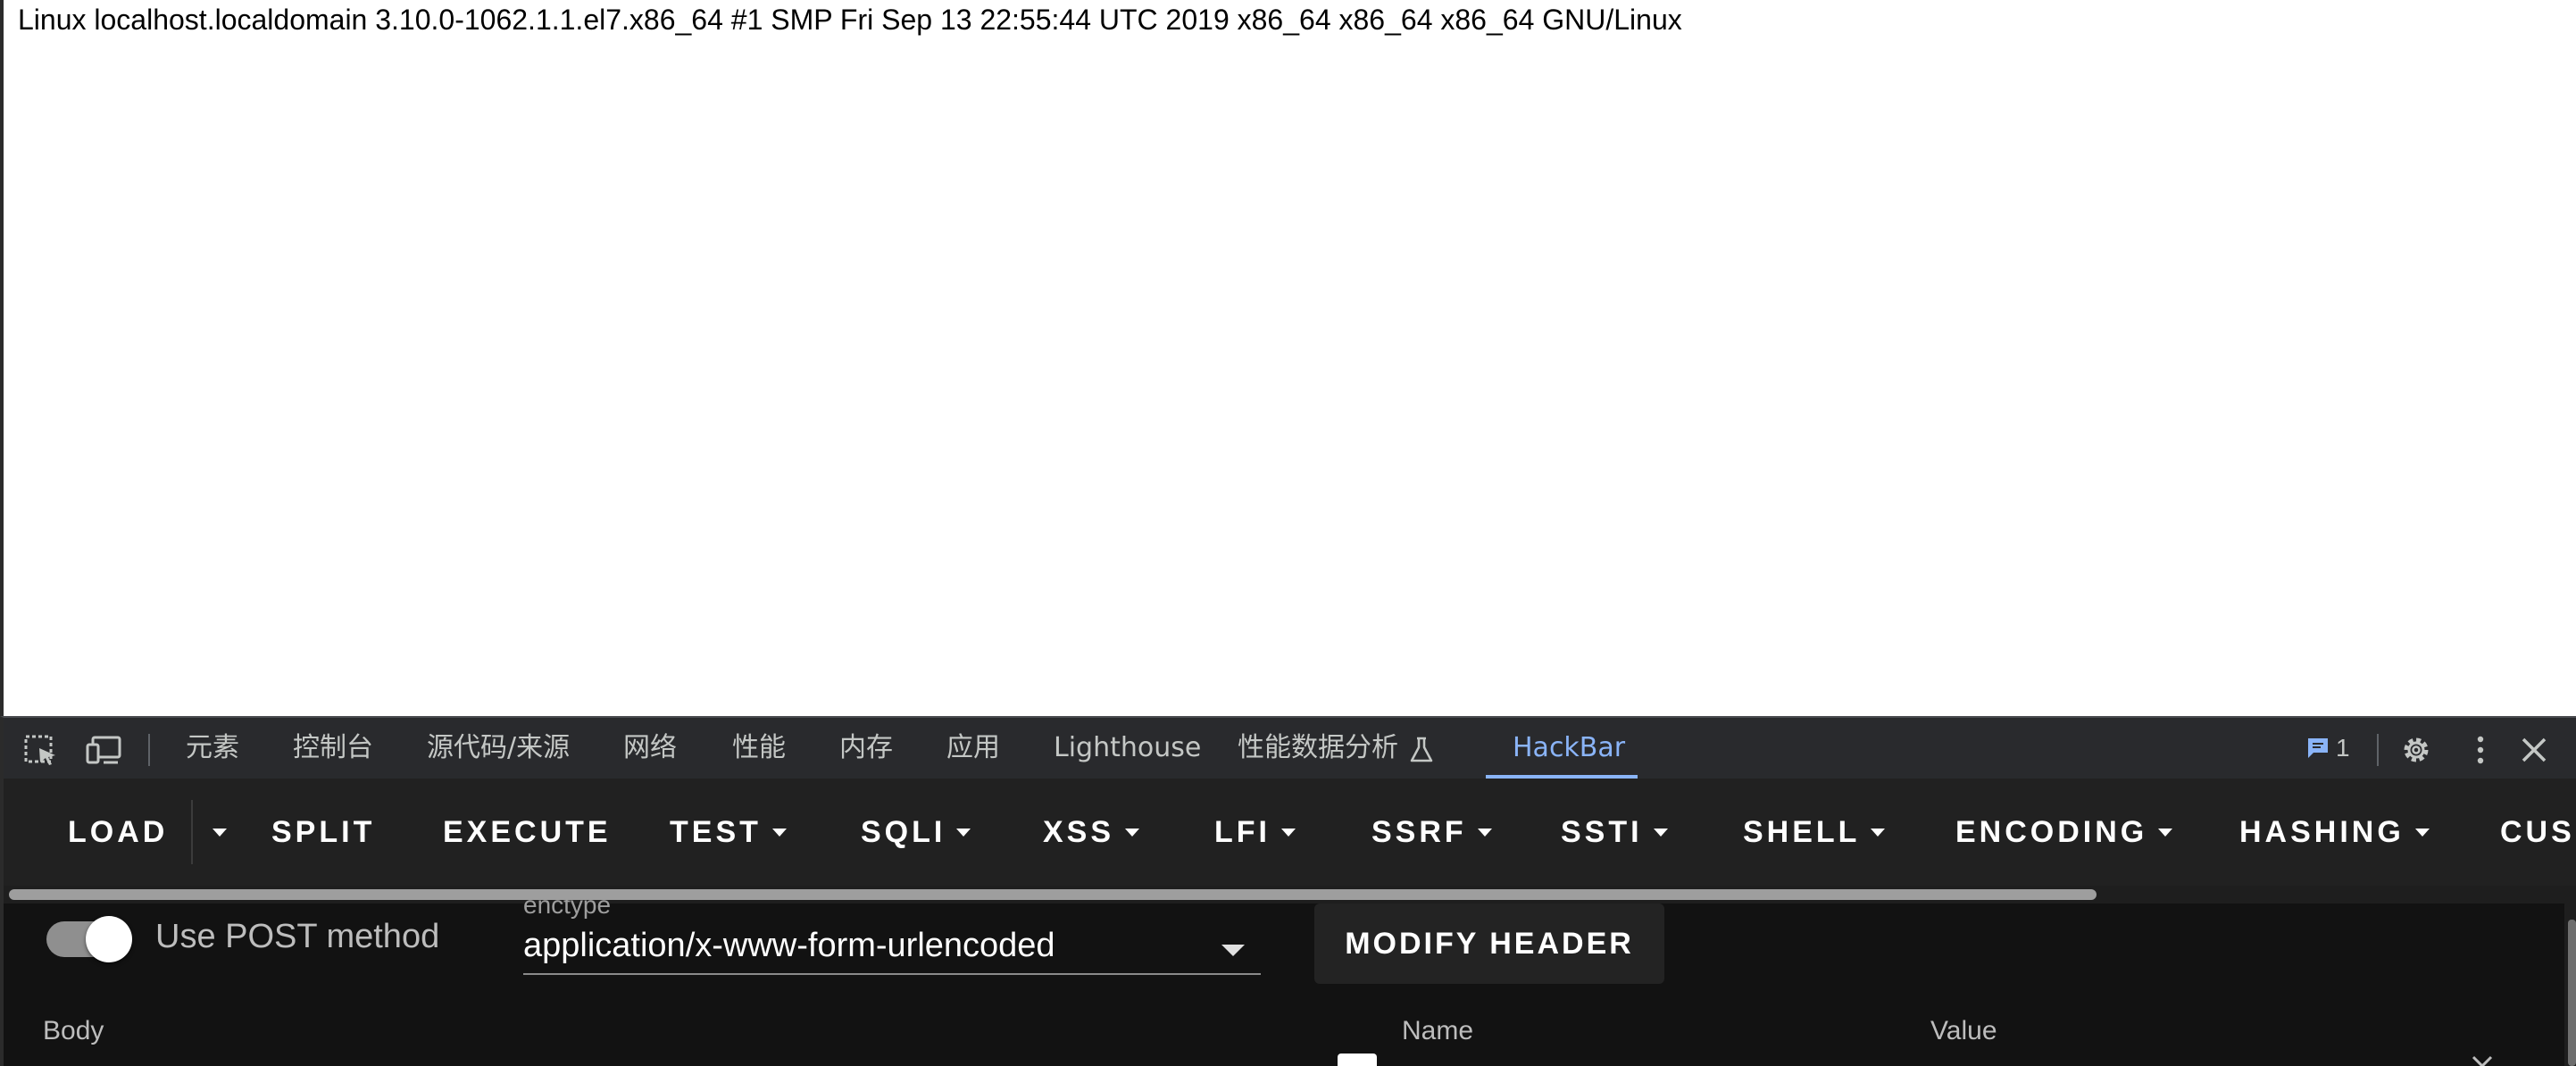  I want to click on sqli-menu-button: SQLI, so click(916, 833).